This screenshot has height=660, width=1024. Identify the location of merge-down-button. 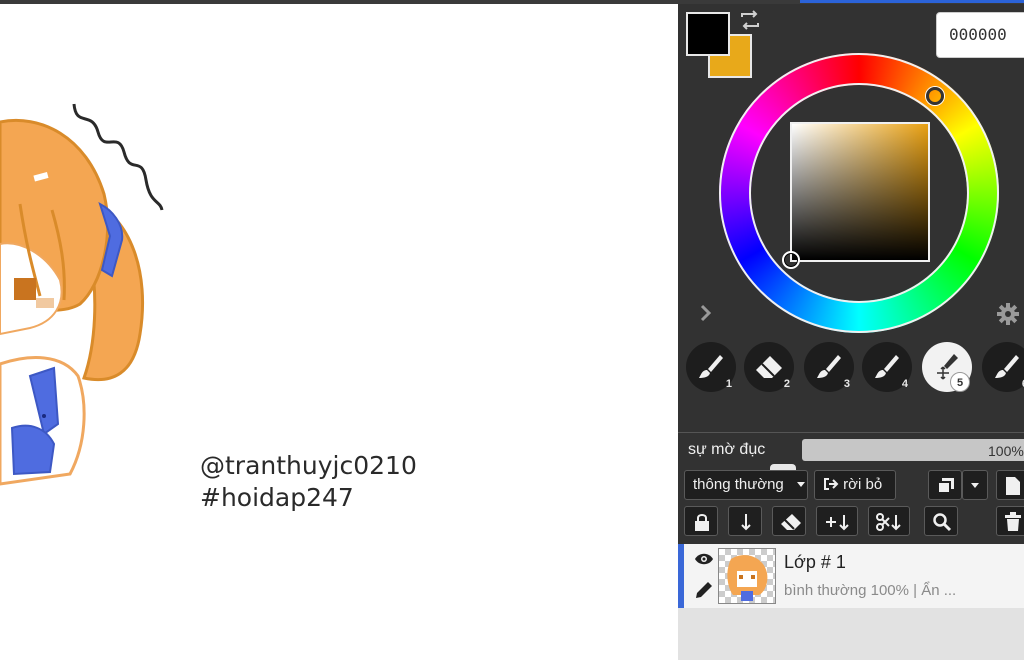
(745, 521).